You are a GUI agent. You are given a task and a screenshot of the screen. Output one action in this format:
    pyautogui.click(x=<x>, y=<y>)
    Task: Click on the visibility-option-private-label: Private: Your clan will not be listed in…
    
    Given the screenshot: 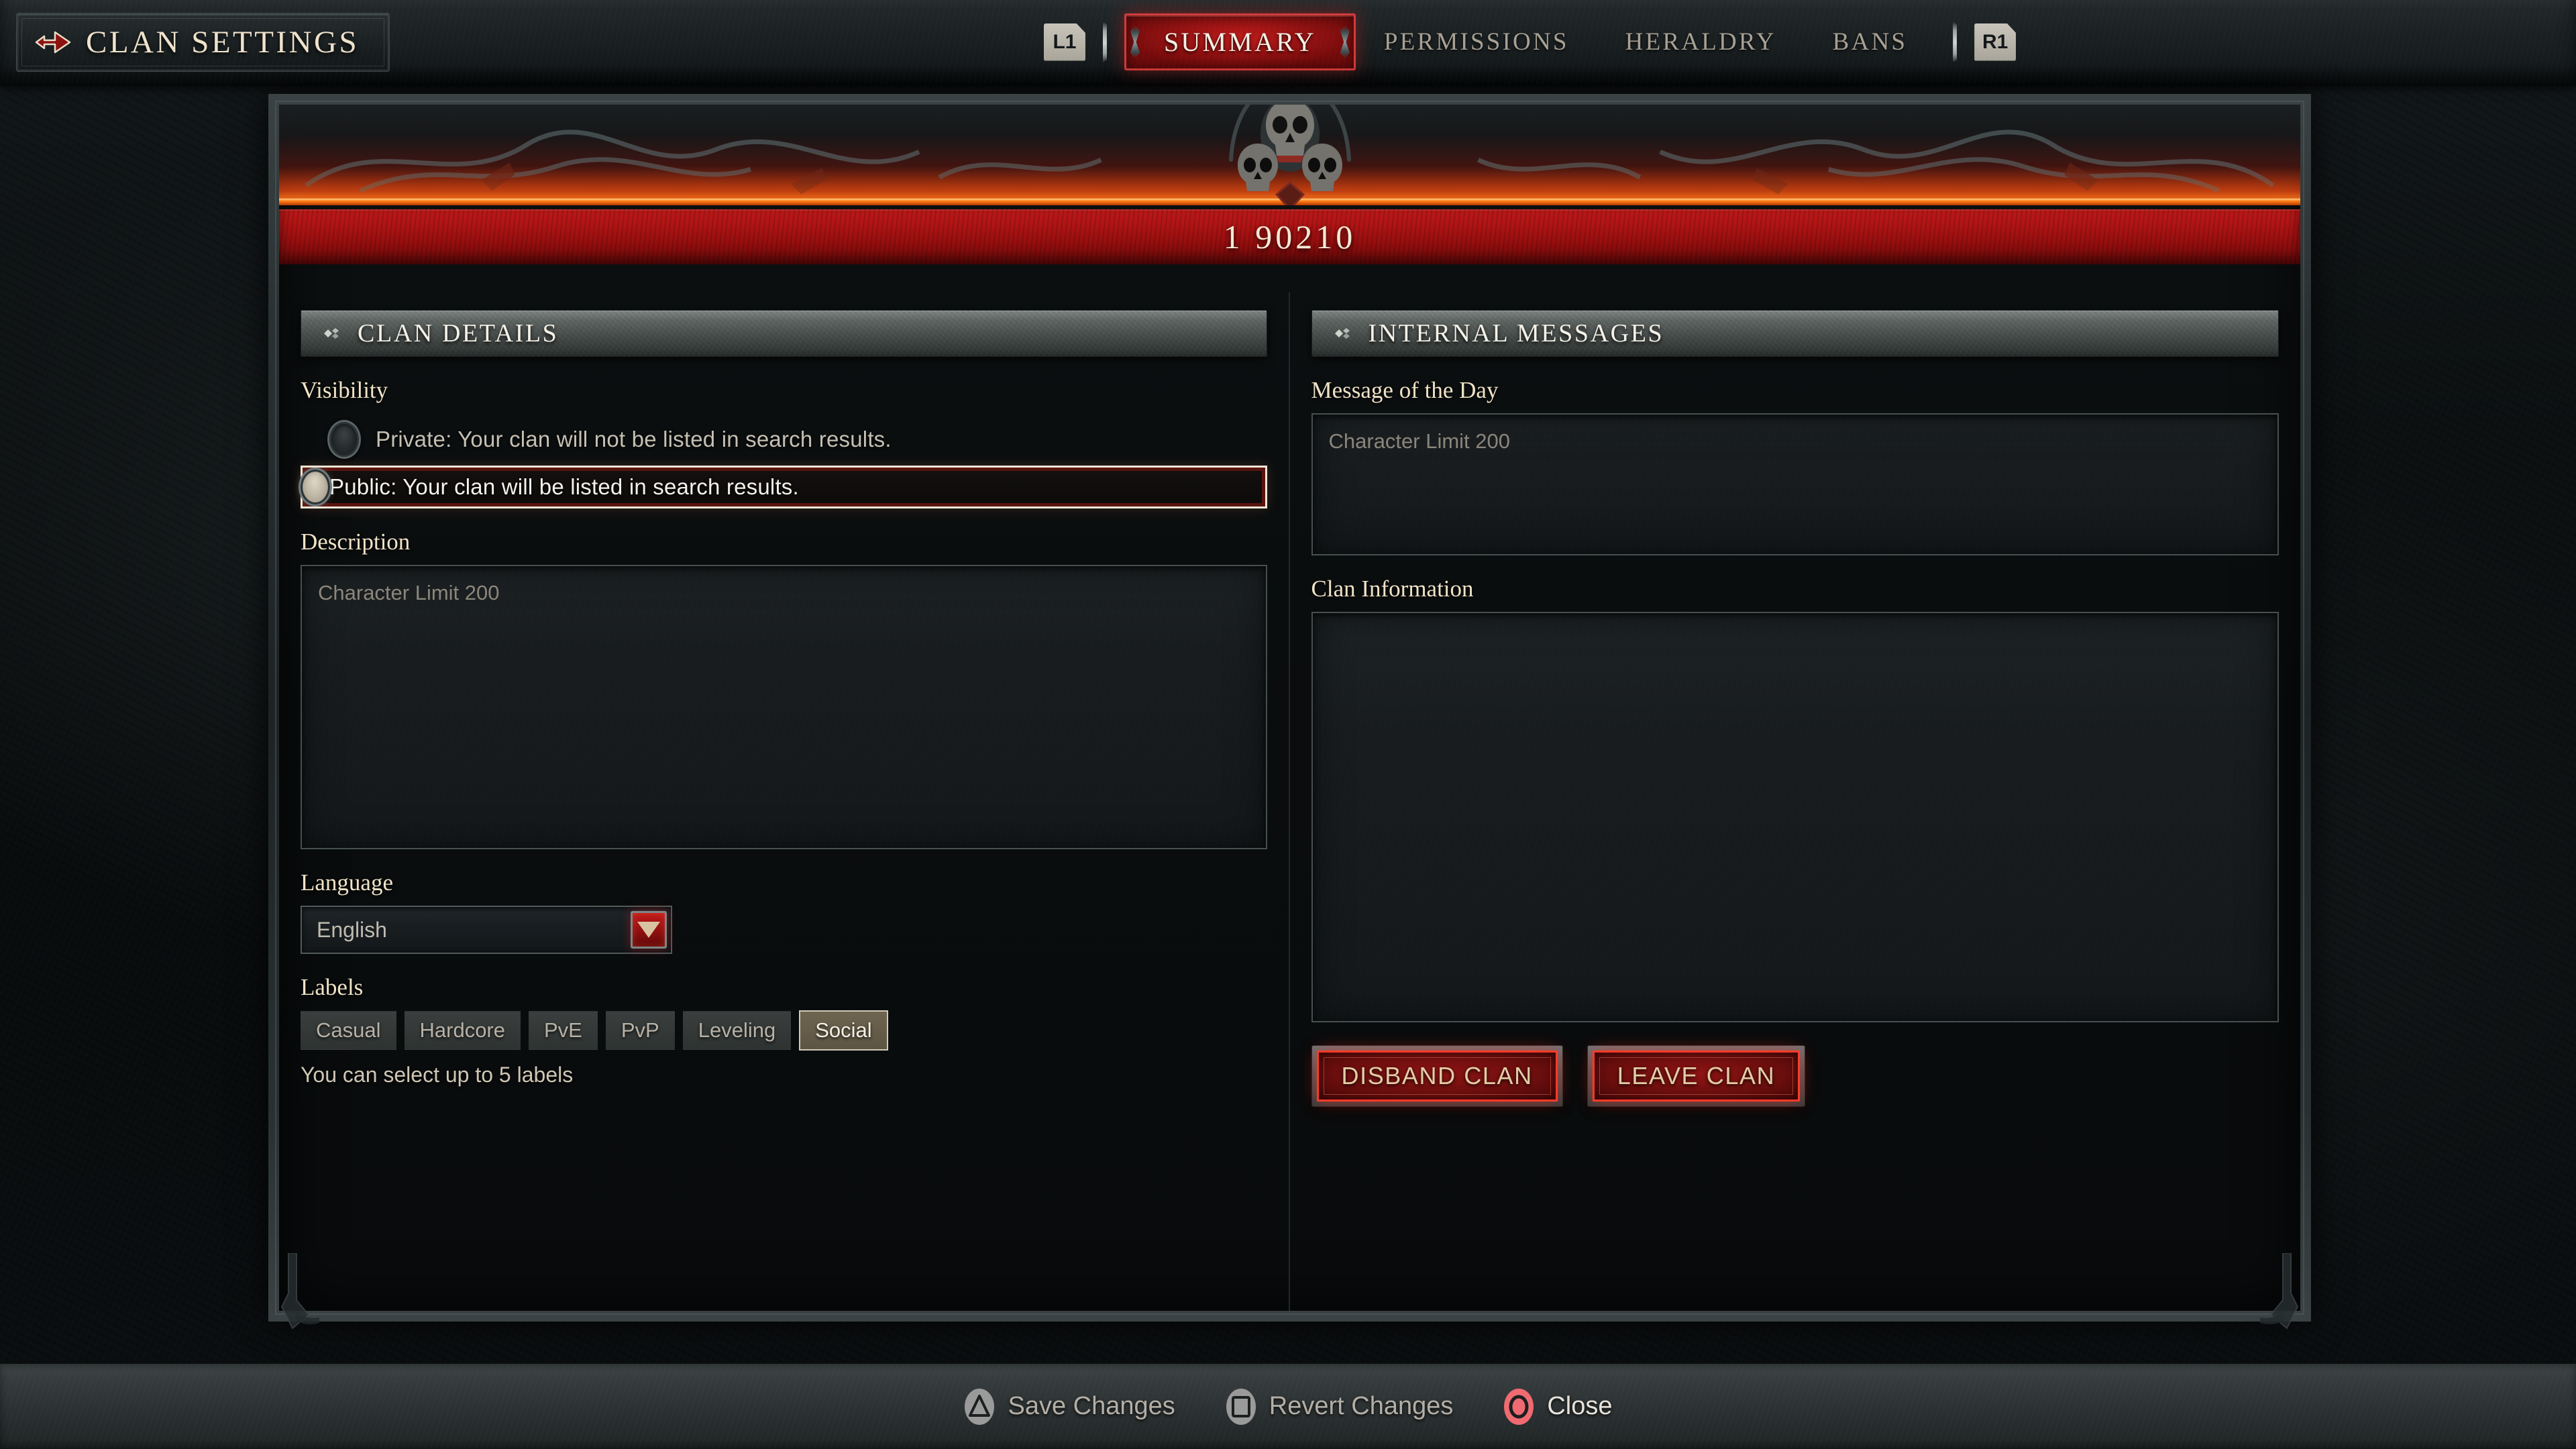 What is the action you would take?
    pyautogui.click(x=634, y=439)
    